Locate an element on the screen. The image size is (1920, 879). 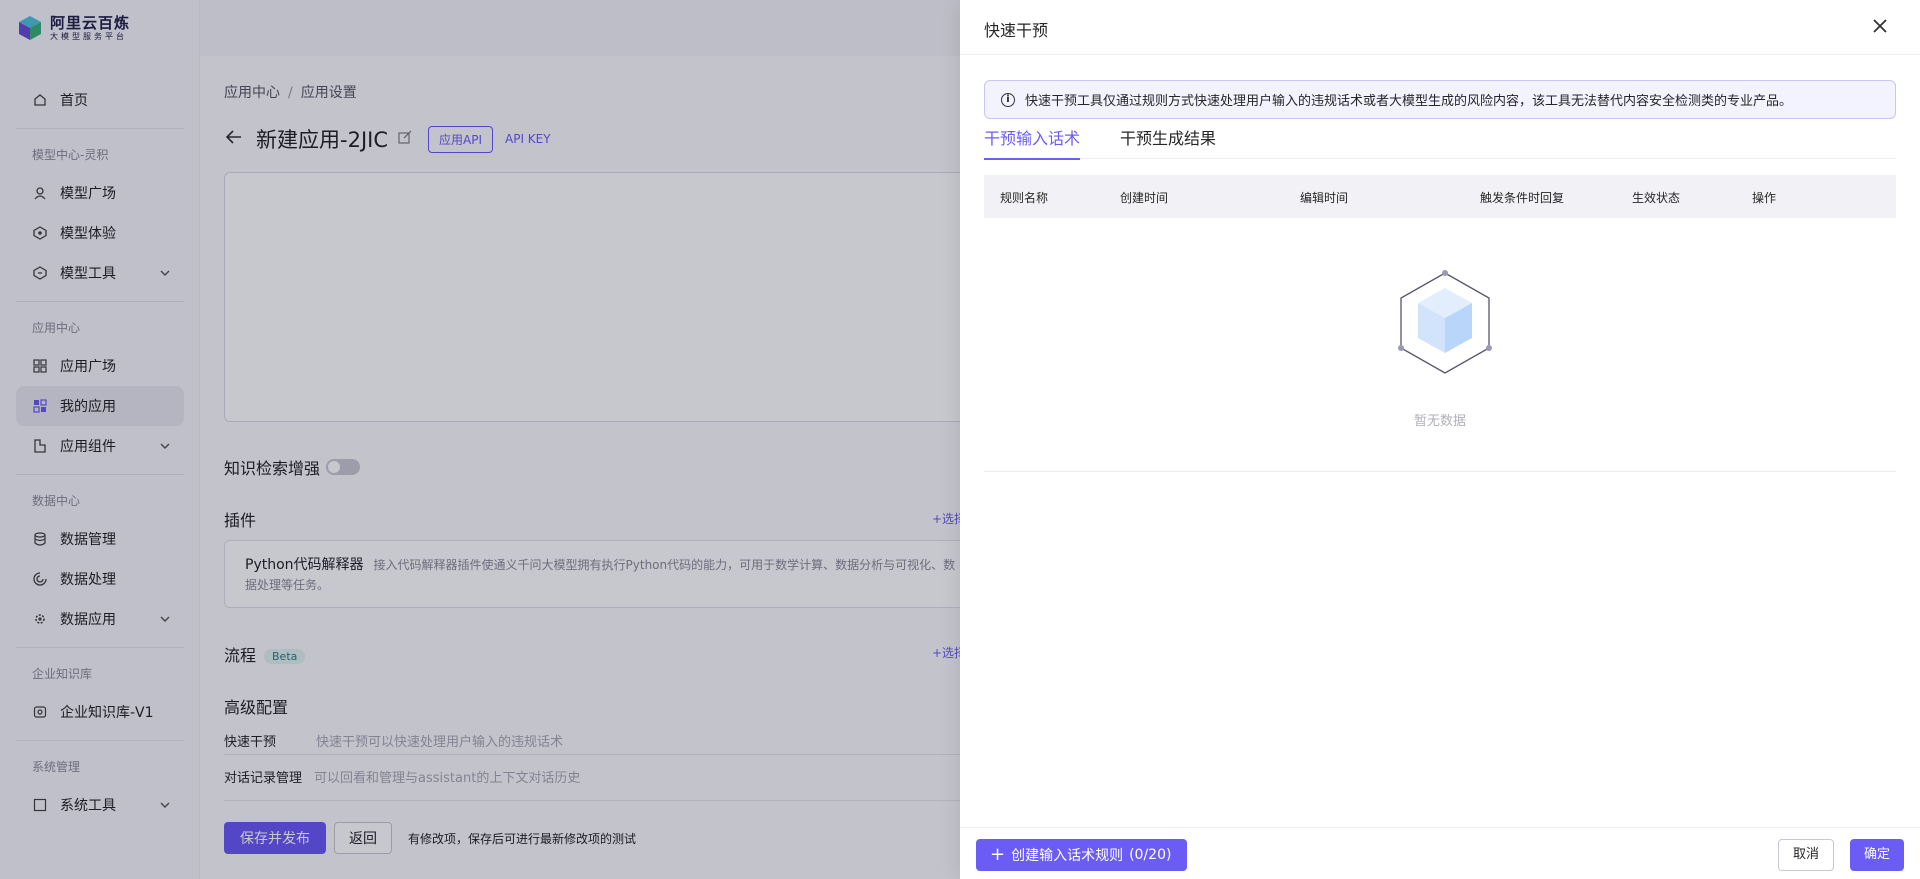
empty-state: 暂无数据 is located at coordinates (1440, 345).